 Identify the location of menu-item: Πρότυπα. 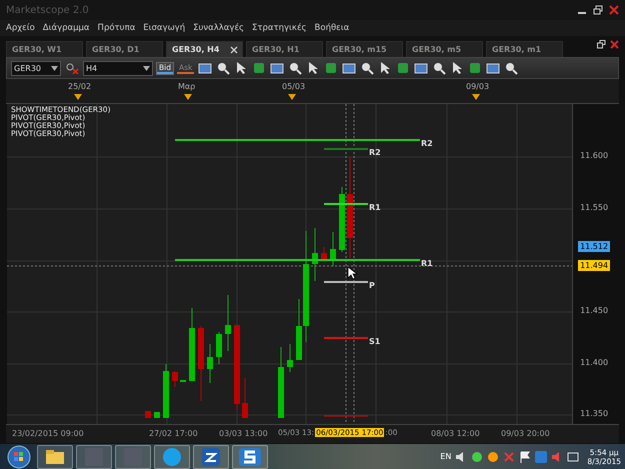
(117, 28).